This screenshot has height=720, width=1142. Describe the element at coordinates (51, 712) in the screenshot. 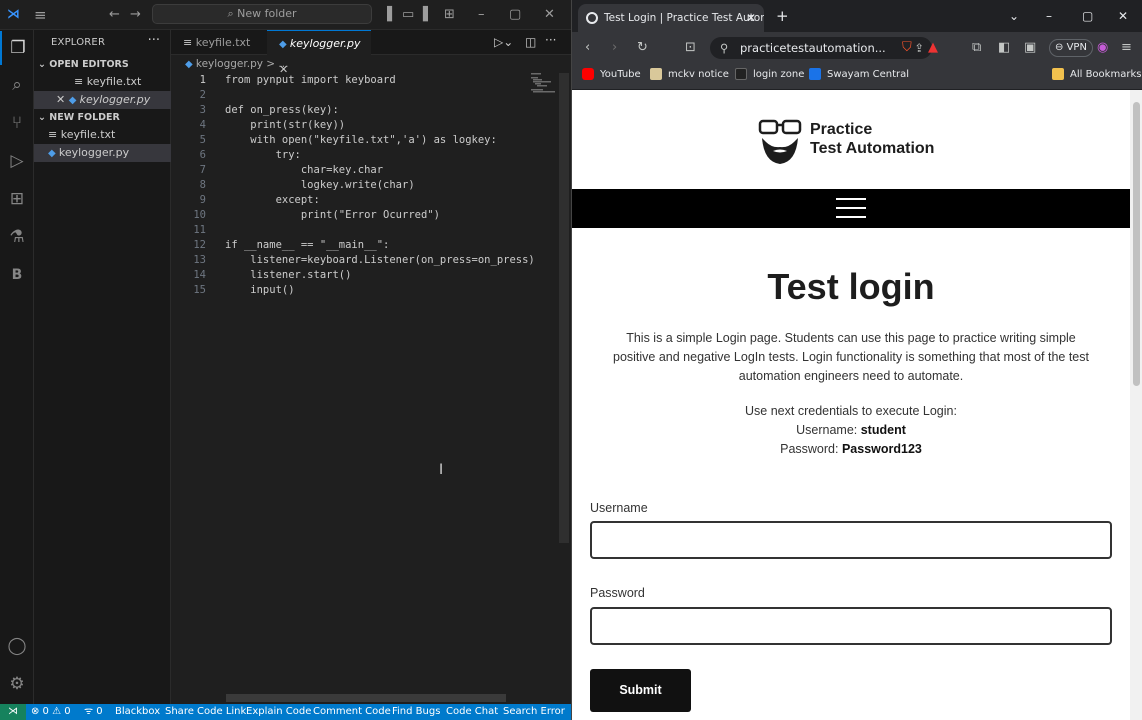

I see `problems-indicator: ⊗ 0 ⚠ 0` at that location.